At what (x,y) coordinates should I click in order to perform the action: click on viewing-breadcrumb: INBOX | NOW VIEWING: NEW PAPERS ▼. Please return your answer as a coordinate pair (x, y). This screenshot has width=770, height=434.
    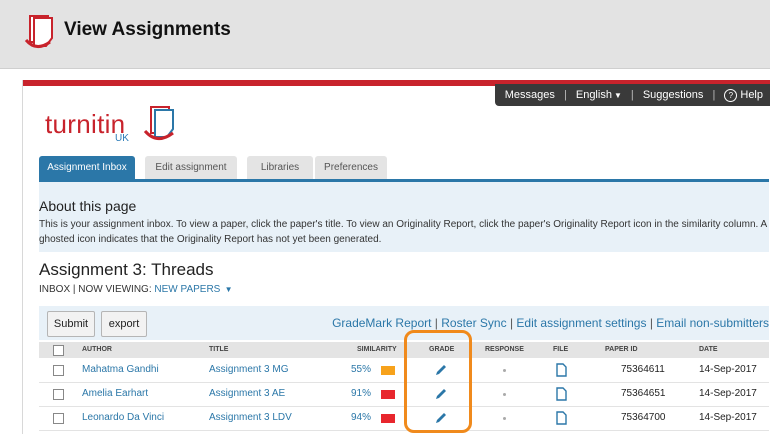
    Looking at the image, I should click on (135, 289).